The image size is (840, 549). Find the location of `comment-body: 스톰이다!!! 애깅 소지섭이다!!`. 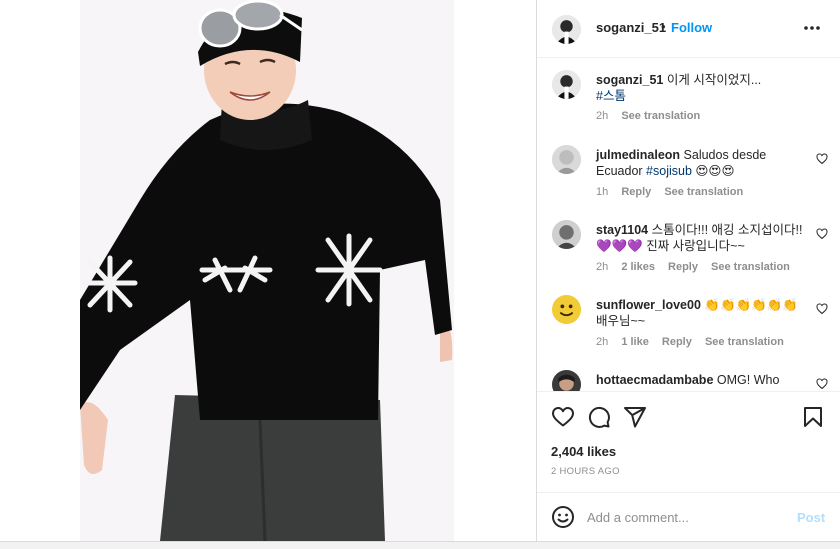

comment-body: 스톰이다!!! 애깅 소지섭이다!! is located at coordinates (727, 230).